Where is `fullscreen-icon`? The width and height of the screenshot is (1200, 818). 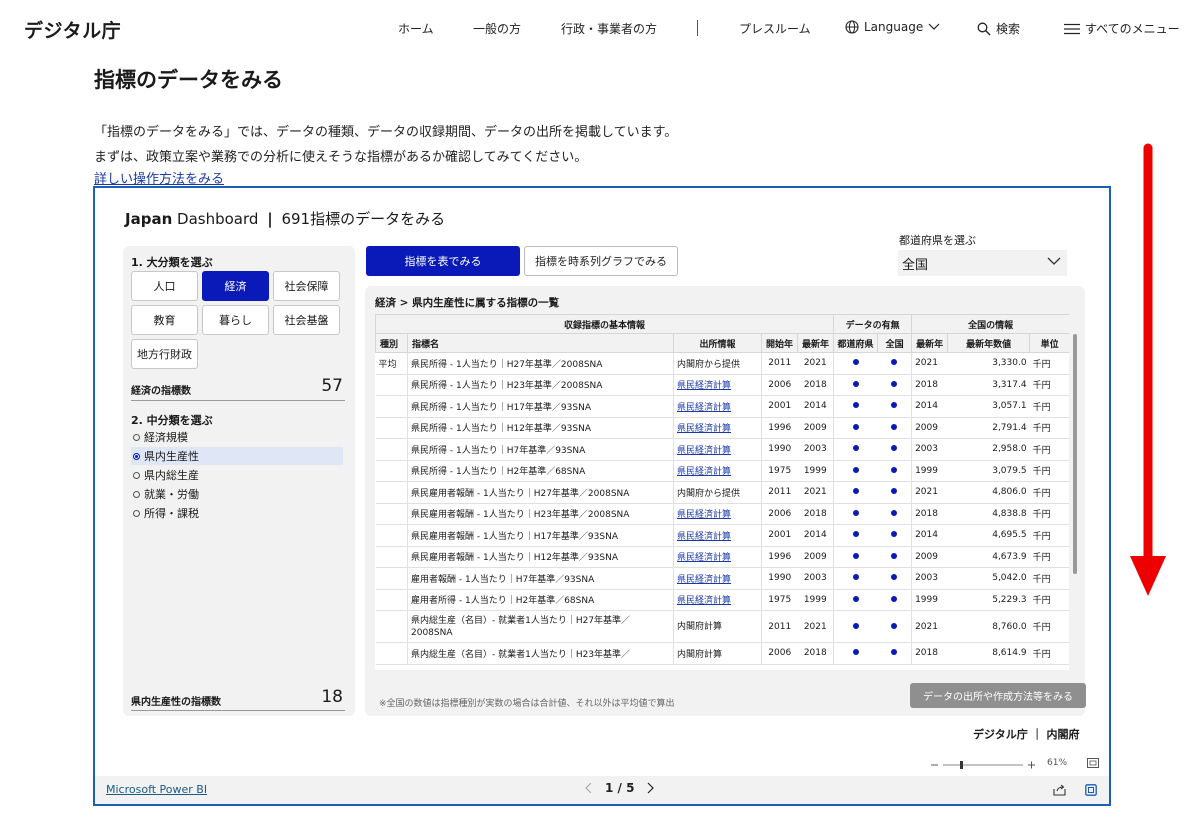 fullscreen-icon is located at coordinates (1091, 790).